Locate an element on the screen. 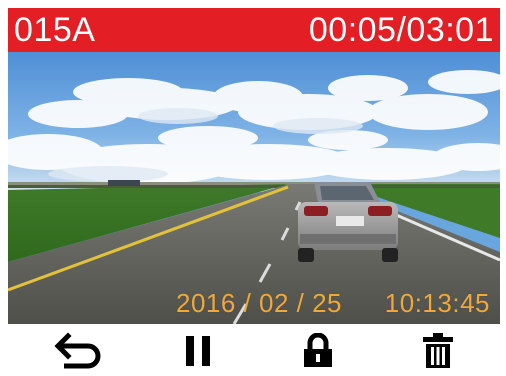 The image size is (506, 376). pause-button is located at coordinates (198, 351).